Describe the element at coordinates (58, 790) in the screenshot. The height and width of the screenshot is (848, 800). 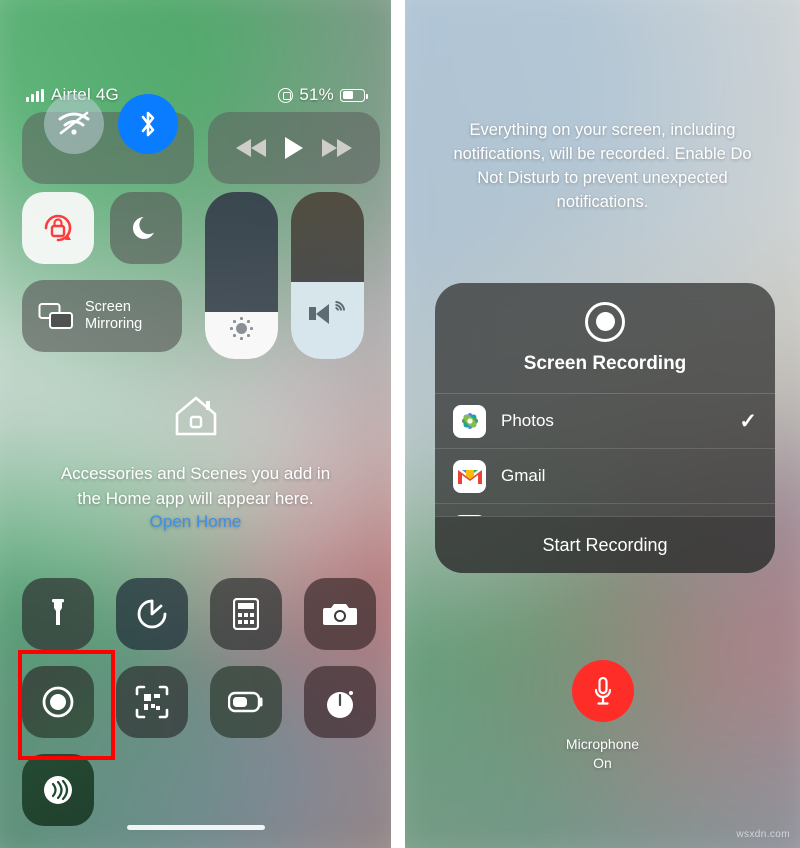
I see `hearing-icon` at that location.